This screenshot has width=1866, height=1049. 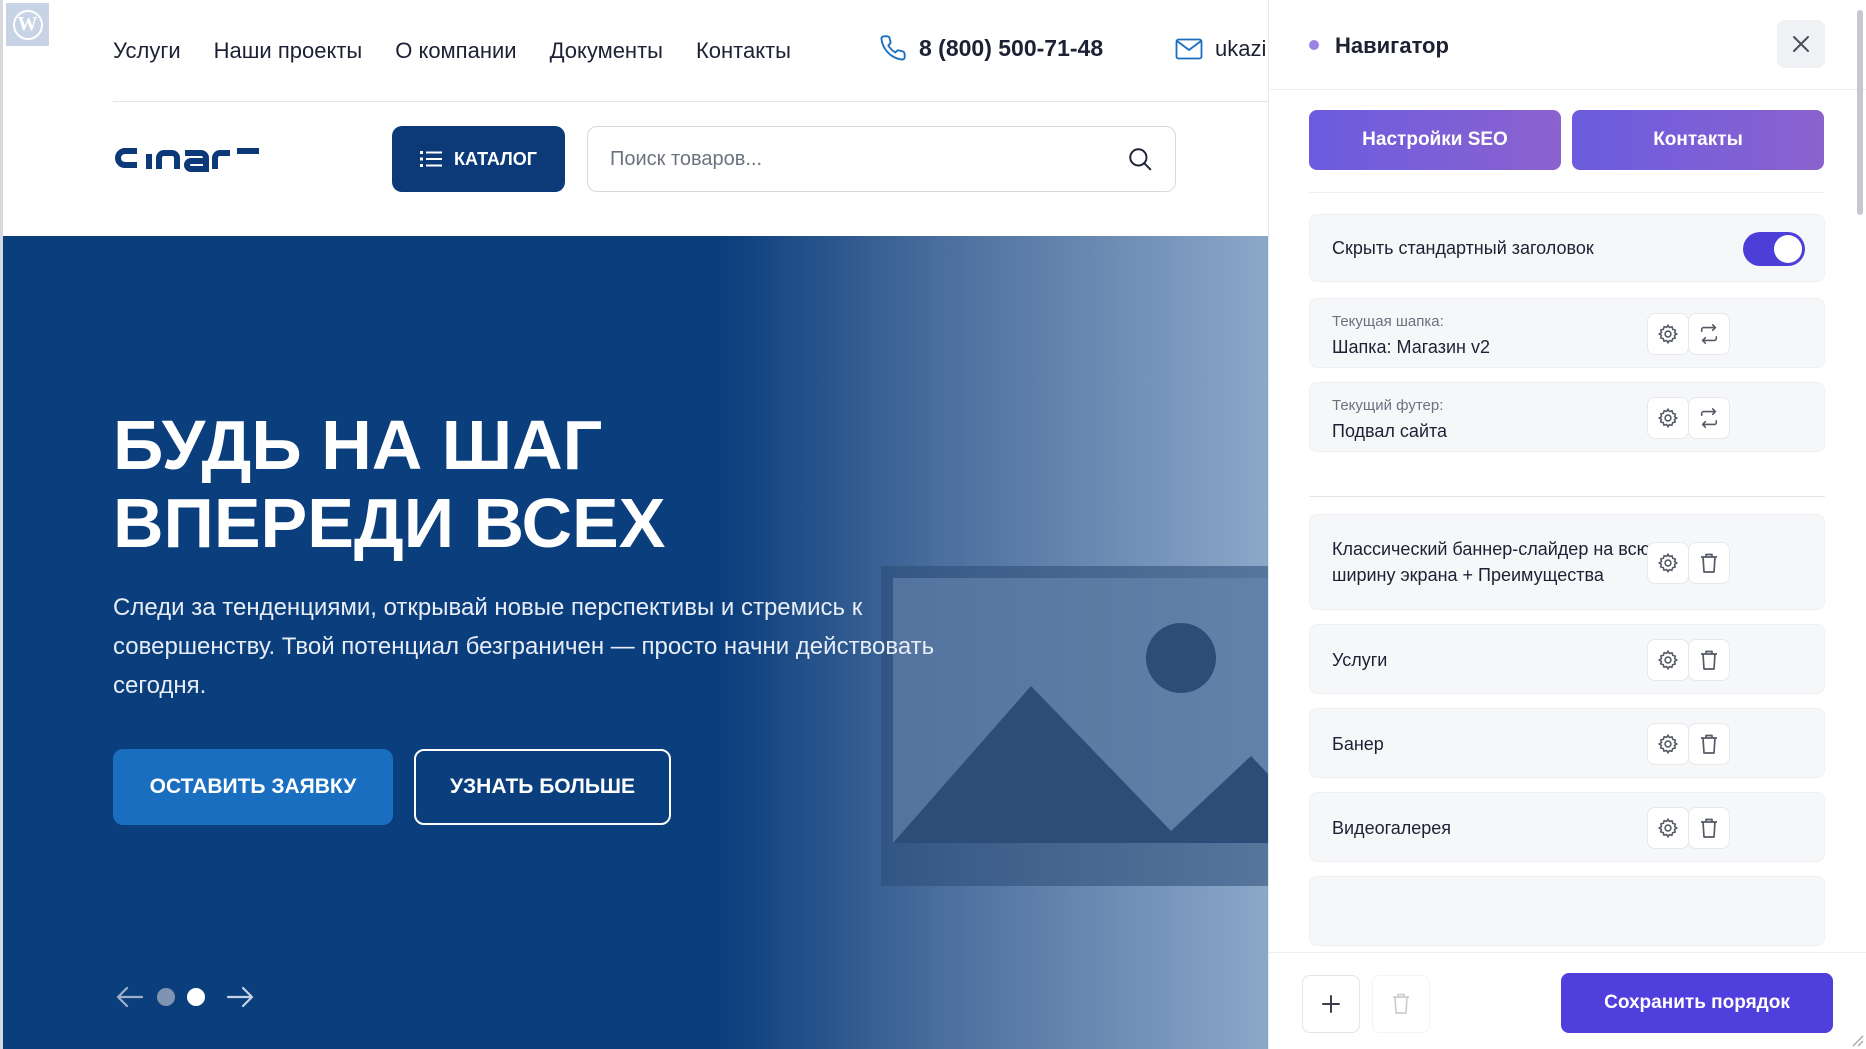 I want to click on phone-icon, so click(x=893, y=48).